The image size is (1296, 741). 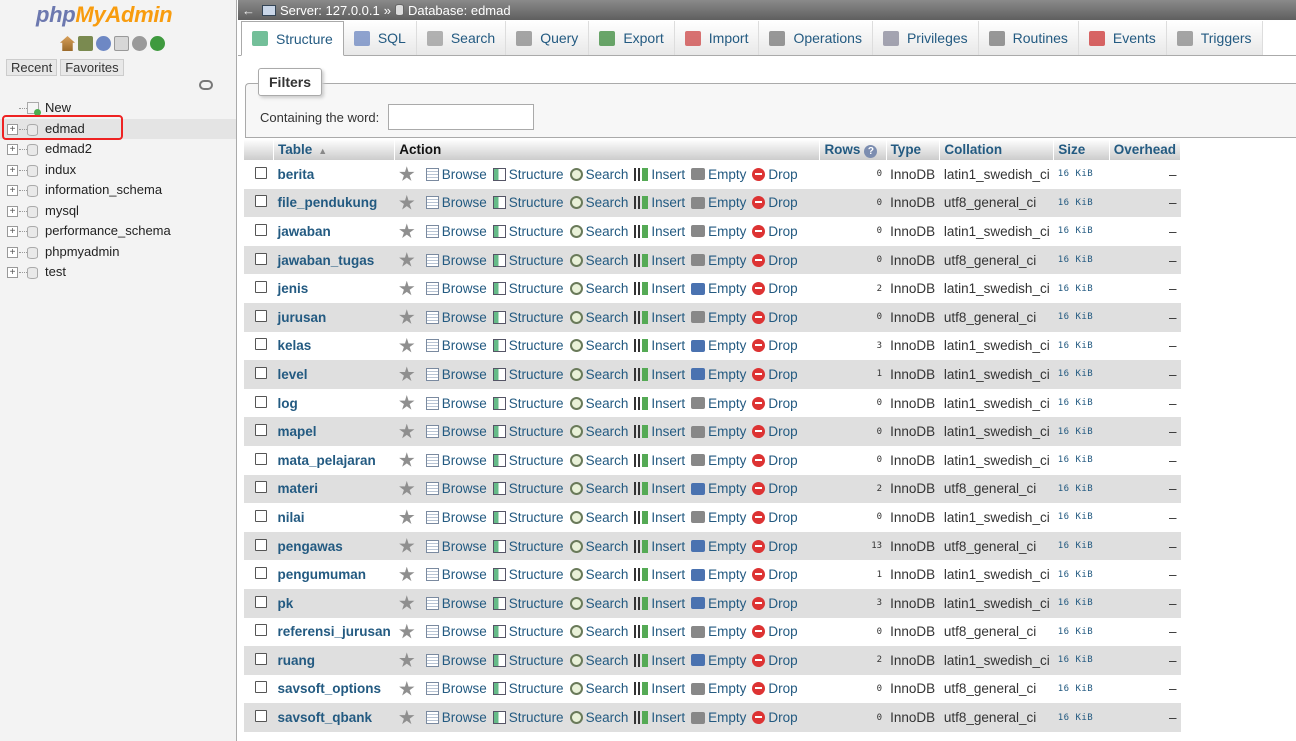 I want to click on table-name-link: jenis, so click(x=292, y=288).